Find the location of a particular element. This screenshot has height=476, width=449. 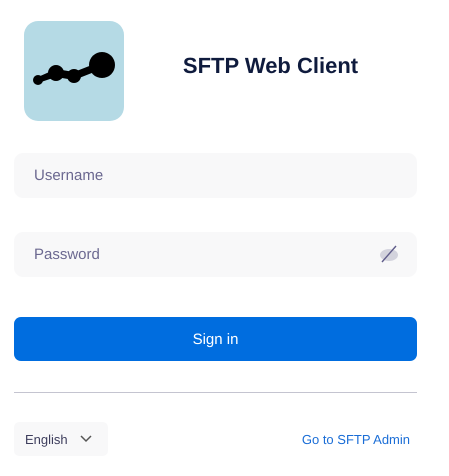

username-field: Username is located at coordinates (215, 175).